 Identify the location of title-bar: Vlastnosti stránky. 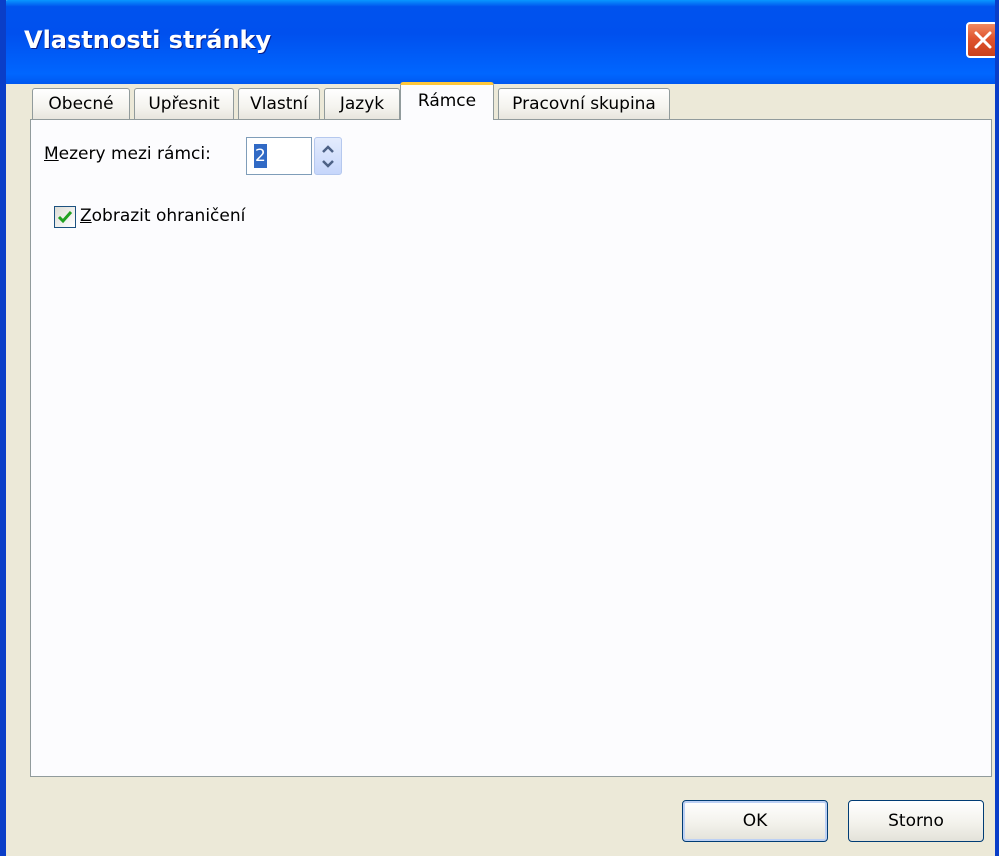
(500, 42).